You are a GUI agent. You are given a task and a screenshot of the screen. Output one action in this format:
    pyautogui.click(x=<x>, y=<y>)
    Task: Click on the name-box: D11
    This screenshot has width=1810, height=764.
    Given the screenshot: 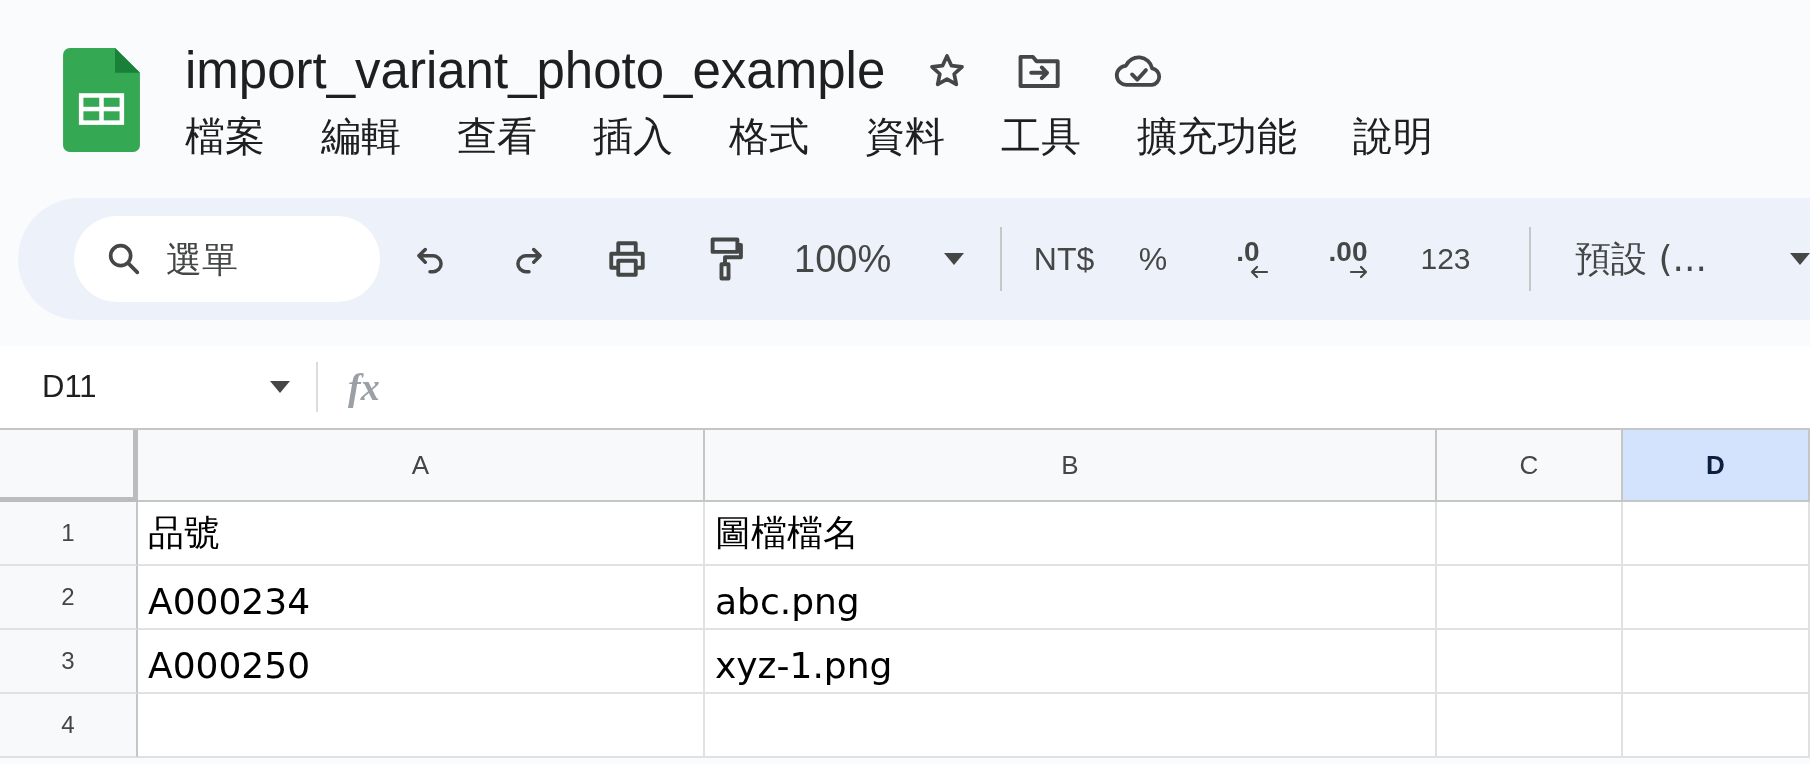 What is the action you would take?
    pyautogui.click(x=166, y=387)
    